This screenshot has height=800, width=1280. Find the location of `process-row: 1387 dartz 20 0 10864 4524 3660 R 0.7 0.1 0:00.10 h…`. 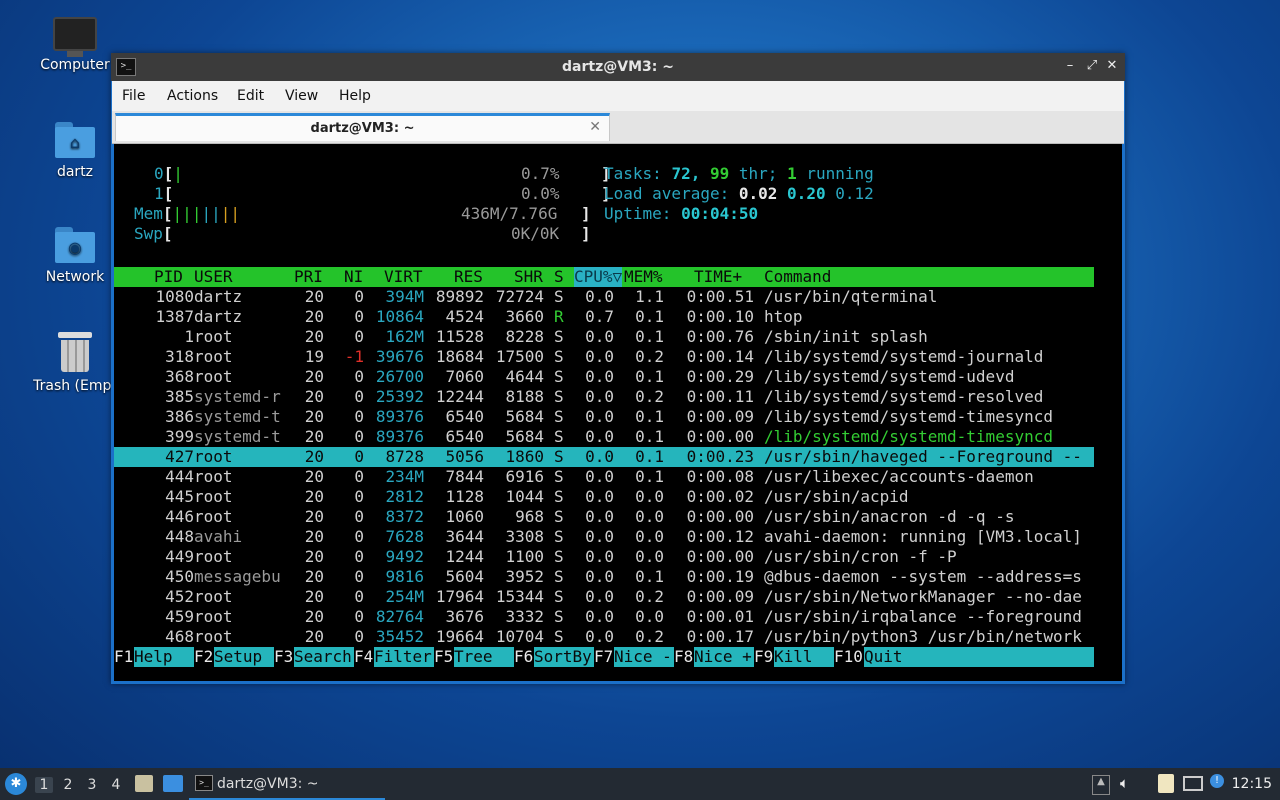

process-row: 1387 dartz 20 0 10864 4524 3660 R 0.7 0.1 0:00.10 h… is located at coordinates (604, 317).